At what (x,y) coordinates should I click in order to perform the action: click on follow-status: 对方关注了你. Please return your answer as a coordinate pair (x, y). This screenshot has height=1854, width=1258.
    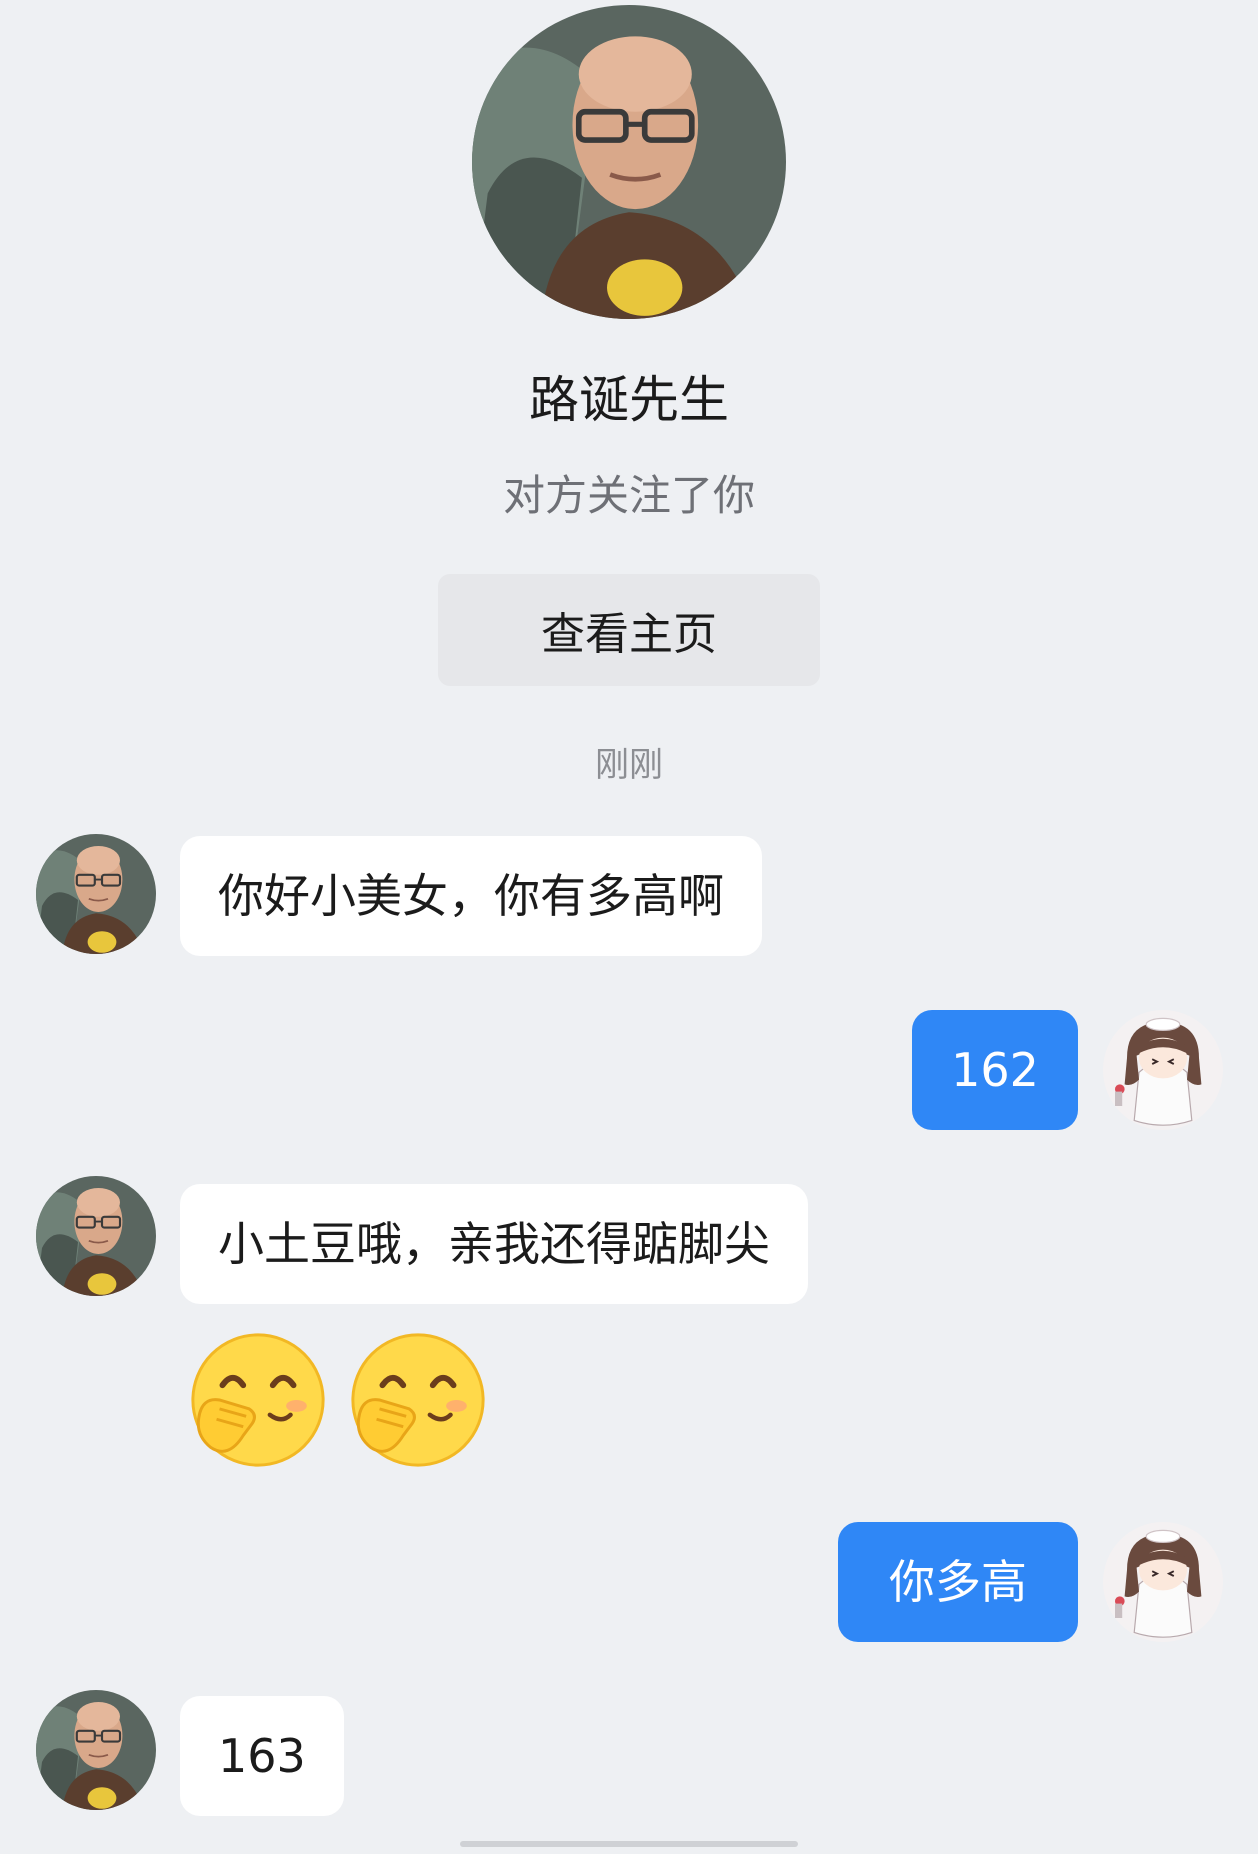
    Looking at the image, I should click on (628, 495).